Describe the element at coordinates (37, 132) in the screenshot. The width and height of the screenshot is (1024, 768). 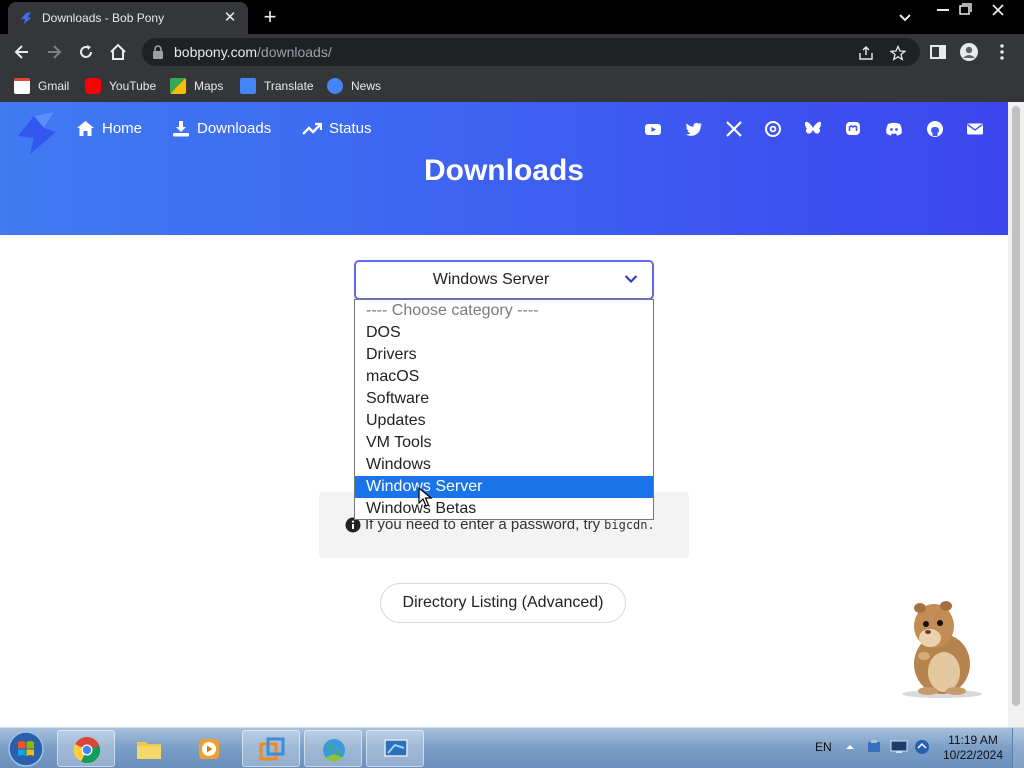
I see `bobpony-logo-icon` at that location.